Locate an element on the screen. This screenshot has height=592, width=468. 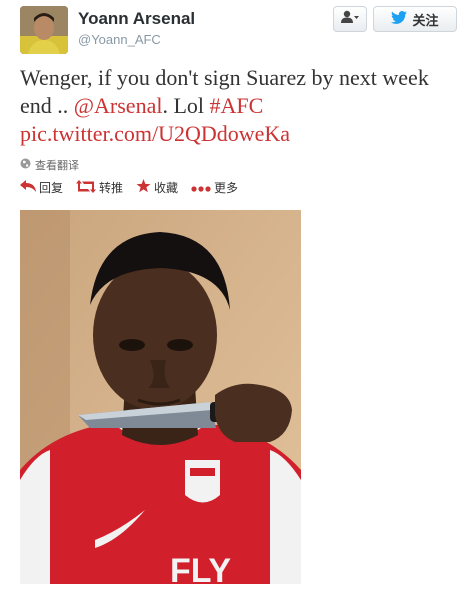
retweet-label: 转推 is located at coordinates (111, 188).